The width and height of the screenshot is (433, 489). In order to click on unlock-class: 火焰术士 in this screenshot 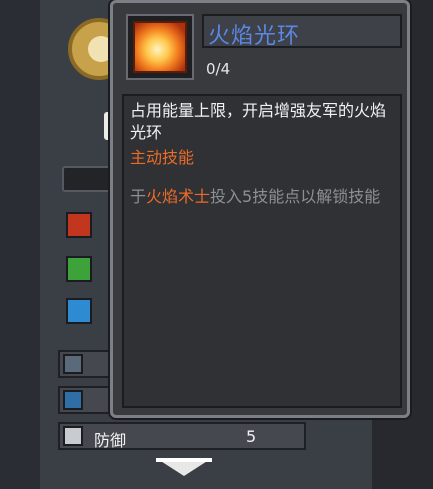, I will do `click(178, 196)`.